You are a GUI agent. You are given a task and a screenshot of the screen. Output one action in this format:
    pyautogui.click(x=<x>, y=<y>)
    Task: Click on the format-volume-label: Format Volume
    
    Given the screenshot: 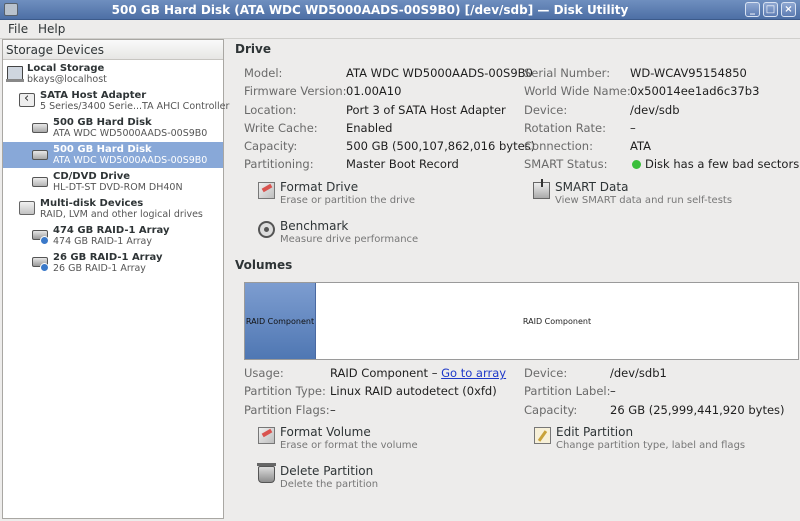 What is the action you would take?
    pyautogui.click(x=325, y=432)
    